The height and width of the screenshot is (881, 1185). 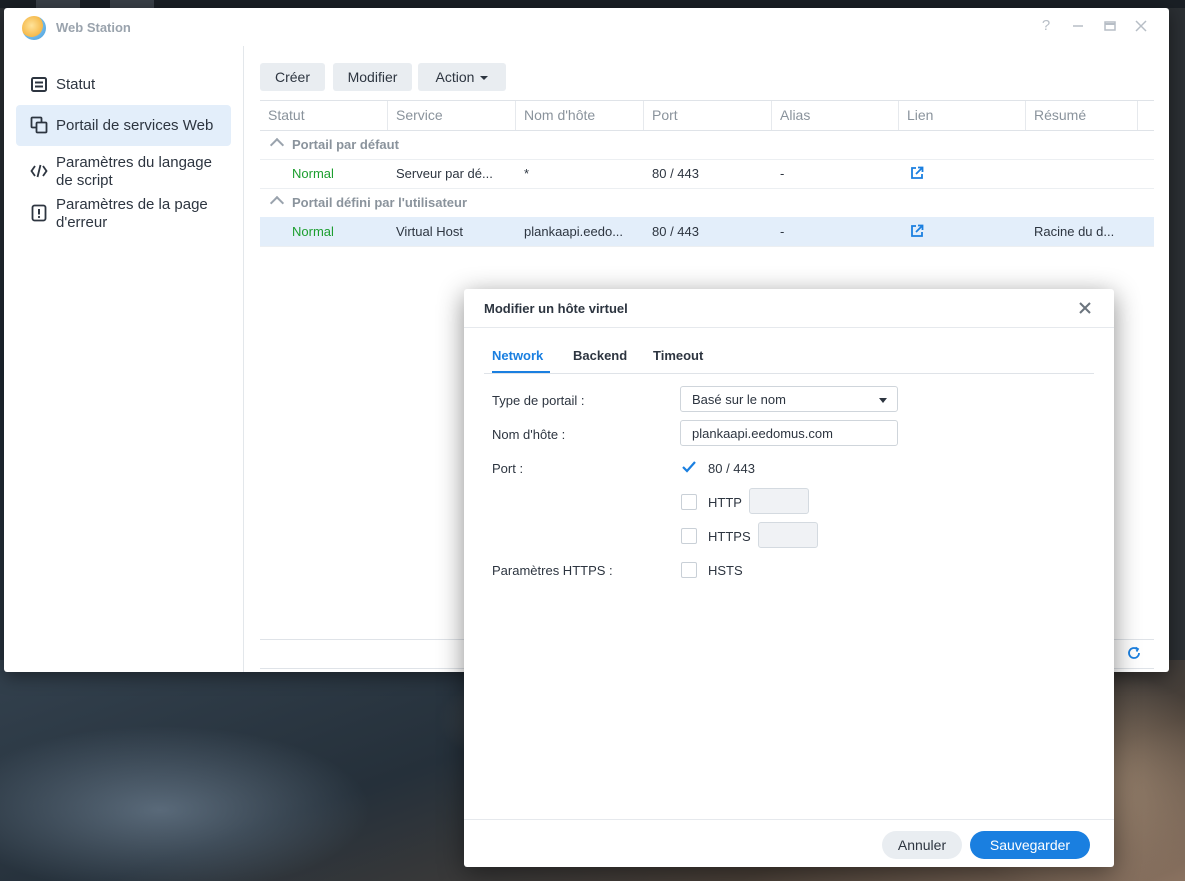 What do you see at coordinates (76, 84) in the screenshot?
I see `sidebar-item-label: Statut` at bounding box center [76, 84].